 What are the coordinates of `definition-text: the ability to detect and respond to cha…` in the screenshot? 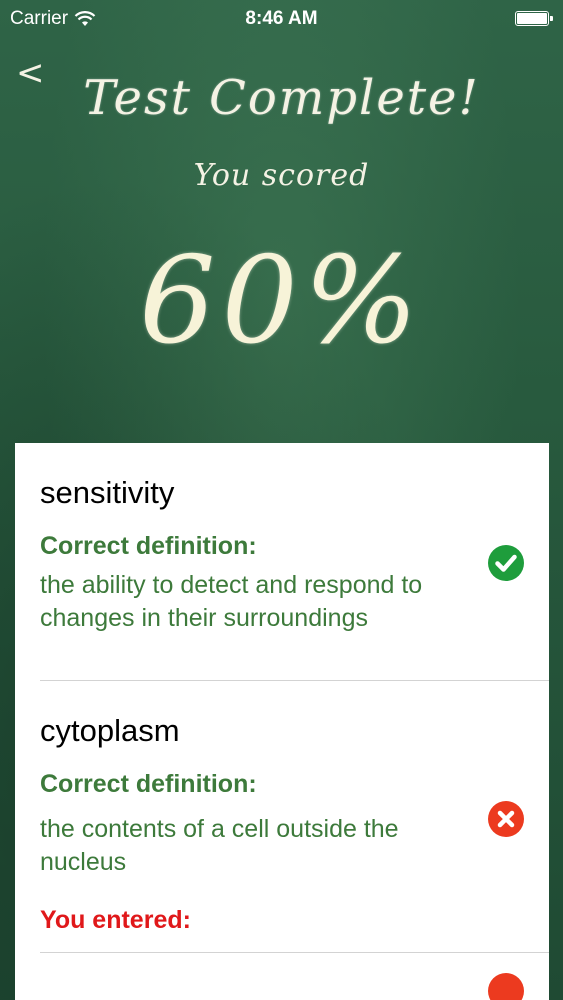 It's located at (231, 601).